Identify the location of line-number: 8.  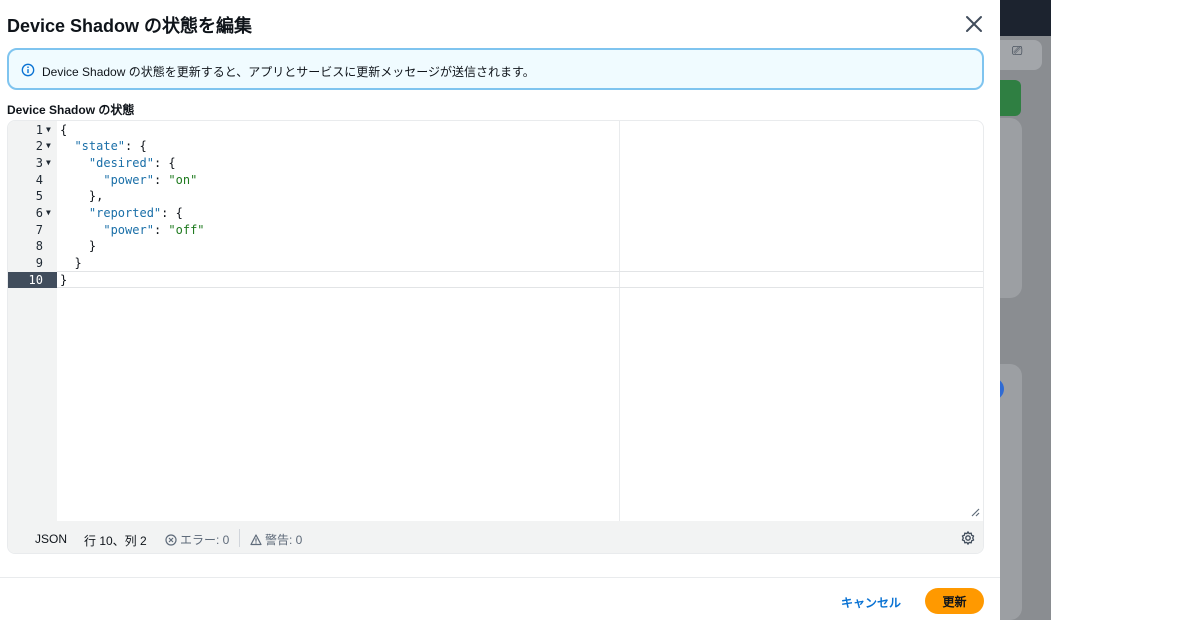
(32, 246).